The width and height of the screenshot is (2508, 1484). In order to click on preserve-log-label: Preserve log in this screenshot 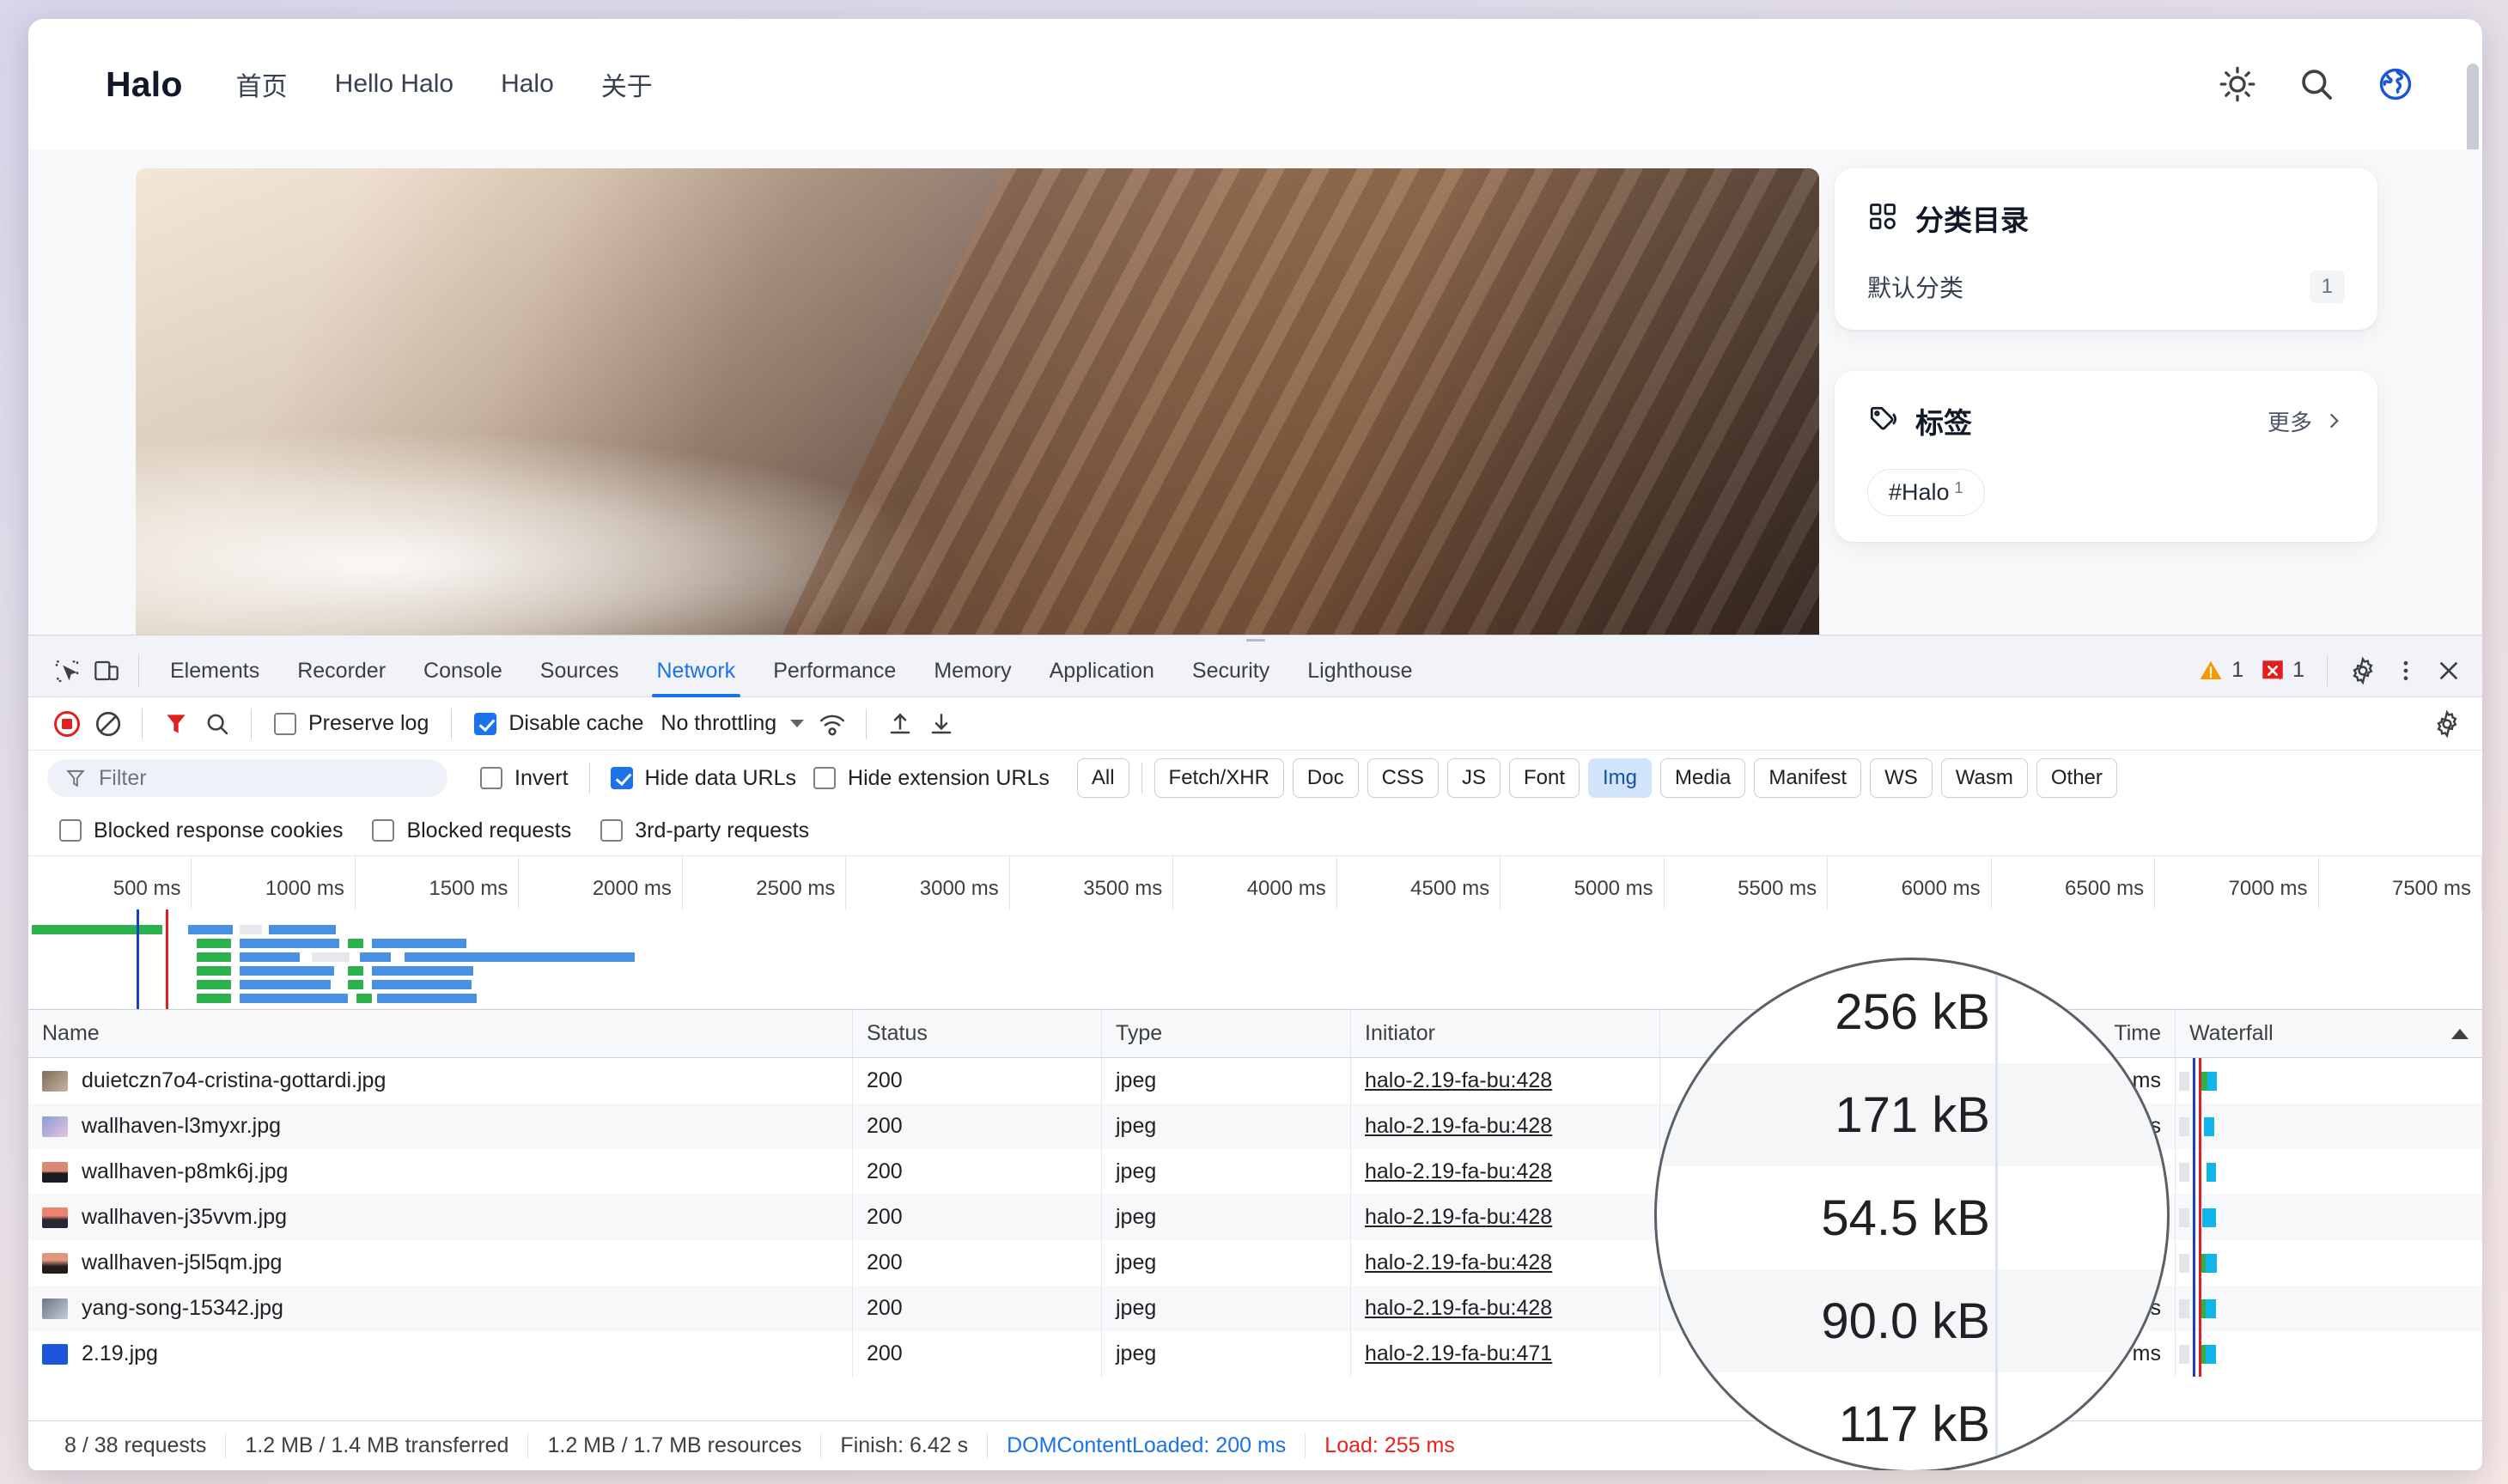, I will do `click(368, 723)`.